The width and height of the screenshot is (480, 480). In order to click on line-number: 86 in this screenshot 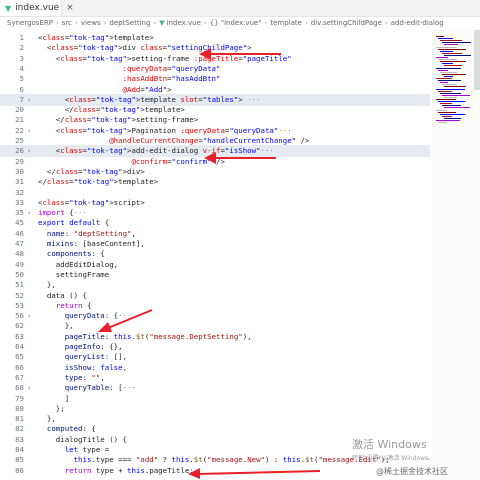, I will do `click(19, 470)`.